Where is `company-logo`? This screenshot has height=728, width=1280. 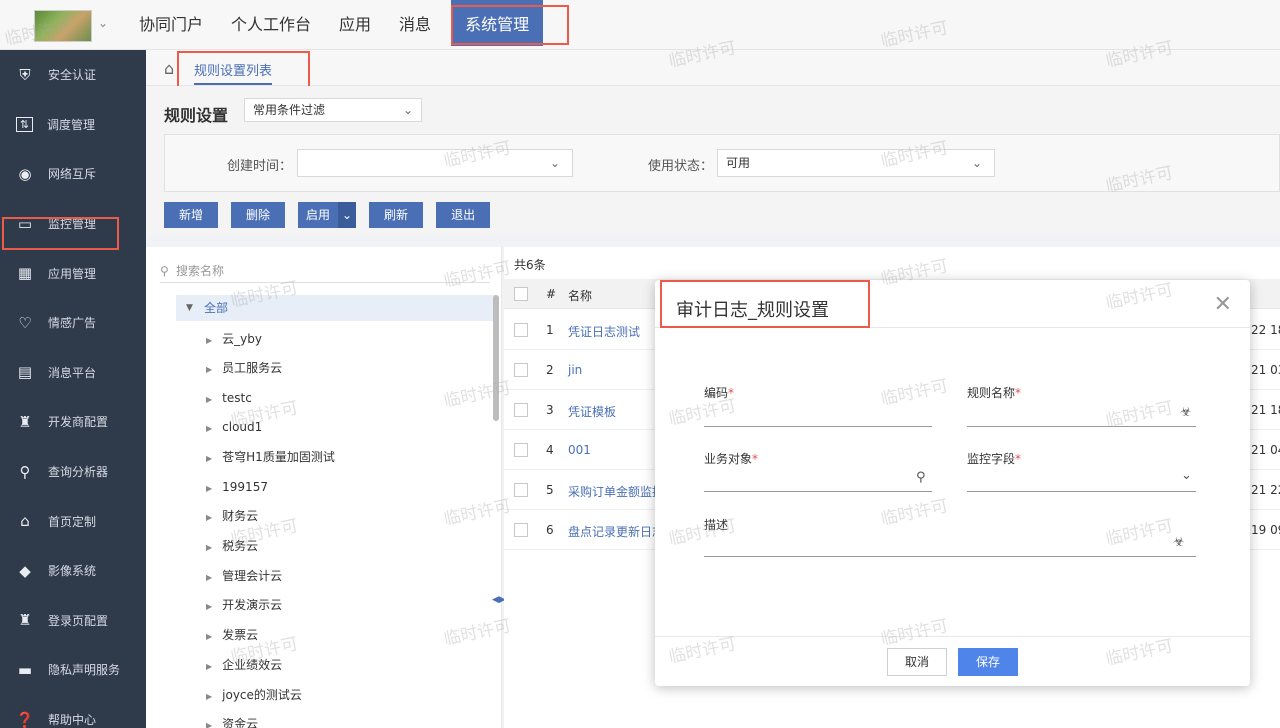 company-logo is located at coordinates (63, 26).